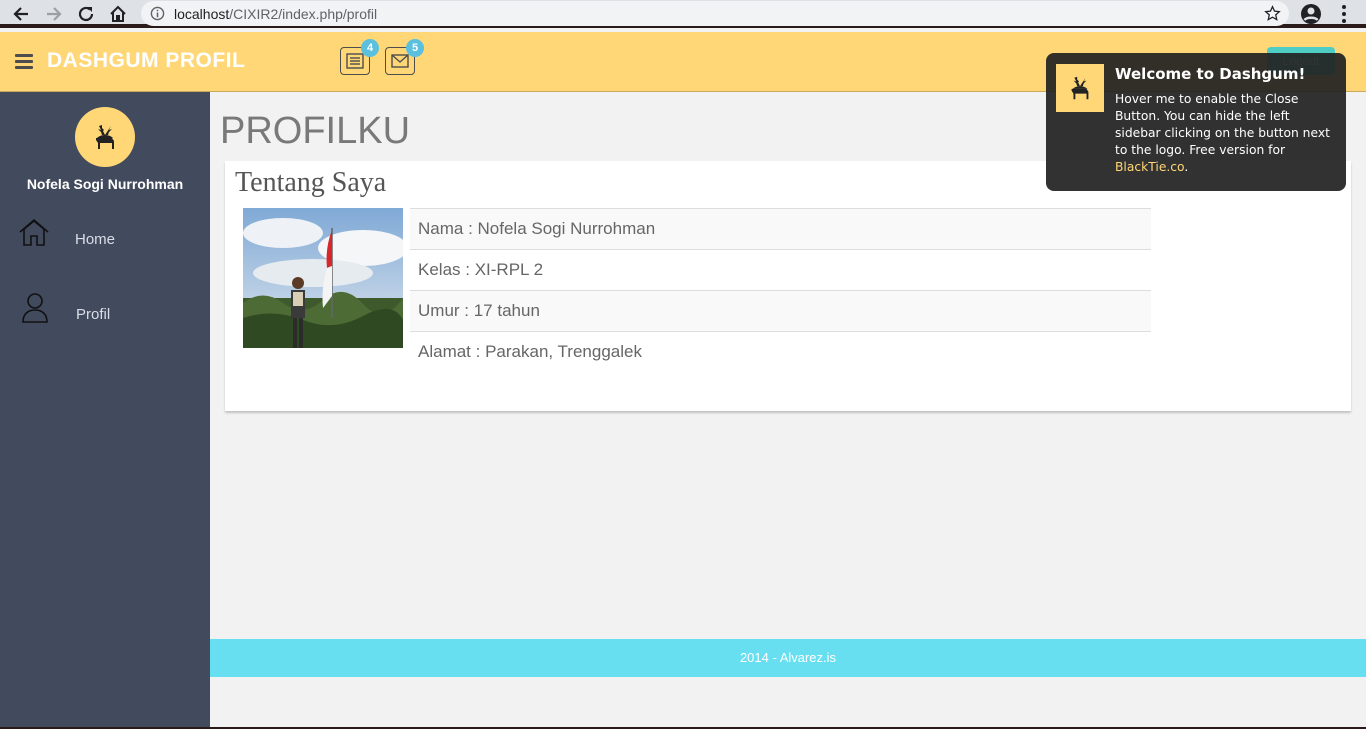 The height and width of the screenshot is (729, 1366). Describe the element at coordinates (1344, 16) in the screenshot. I see `more-menu-icon` at that location.